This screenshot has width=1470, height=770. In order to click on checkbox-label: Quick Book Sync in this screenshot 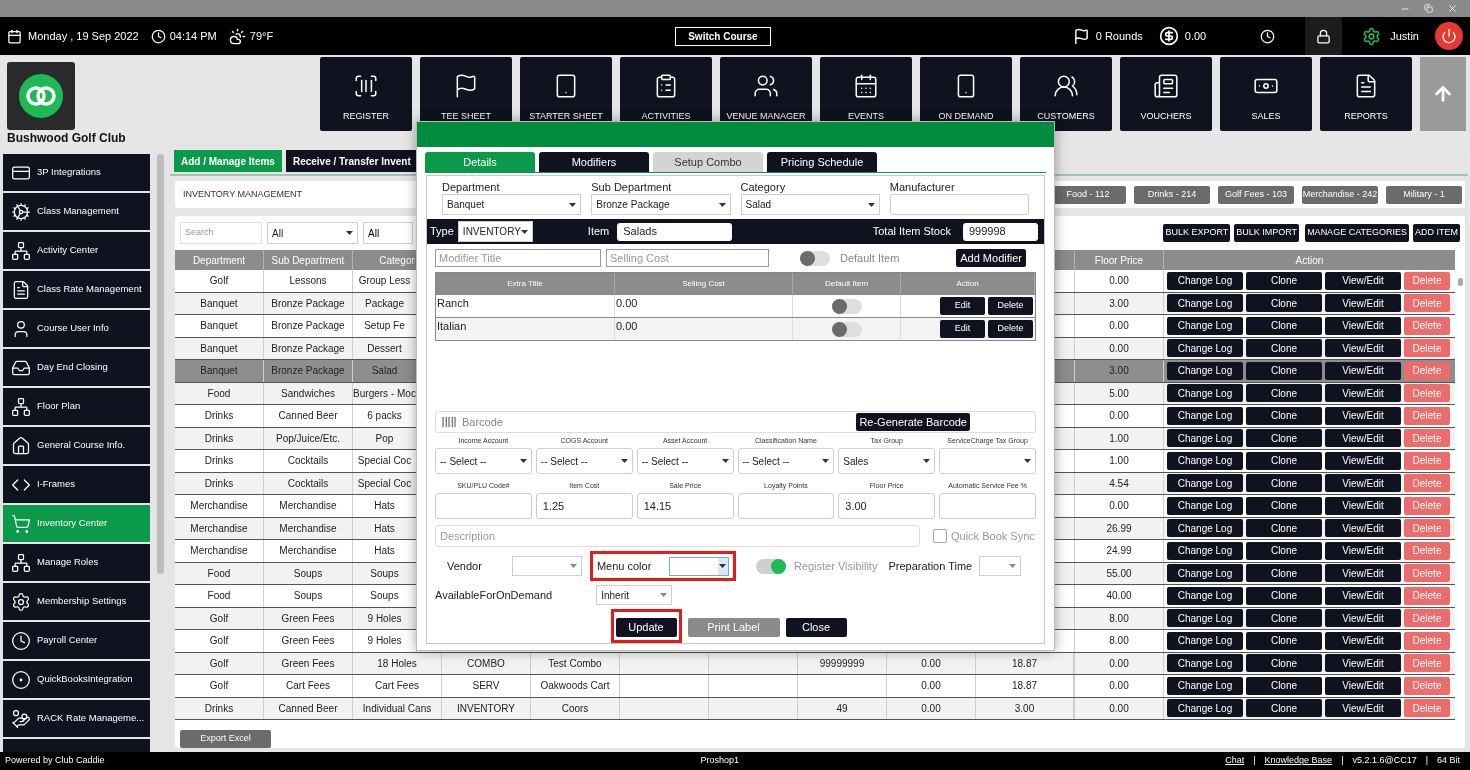, I will do `click(993, 536)`.